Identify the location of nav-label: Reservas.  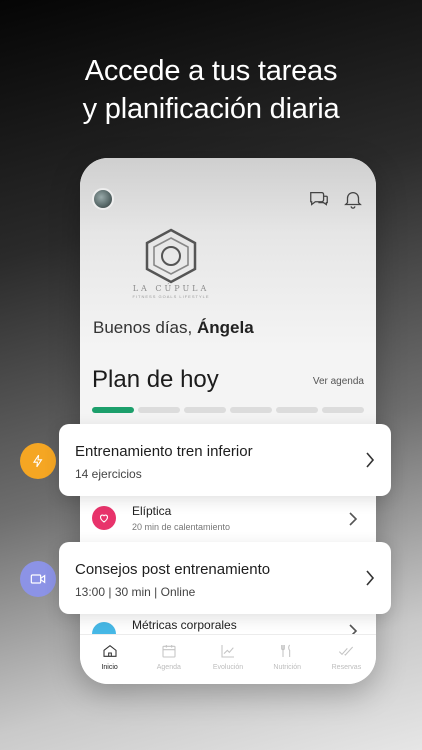
(346, 667).